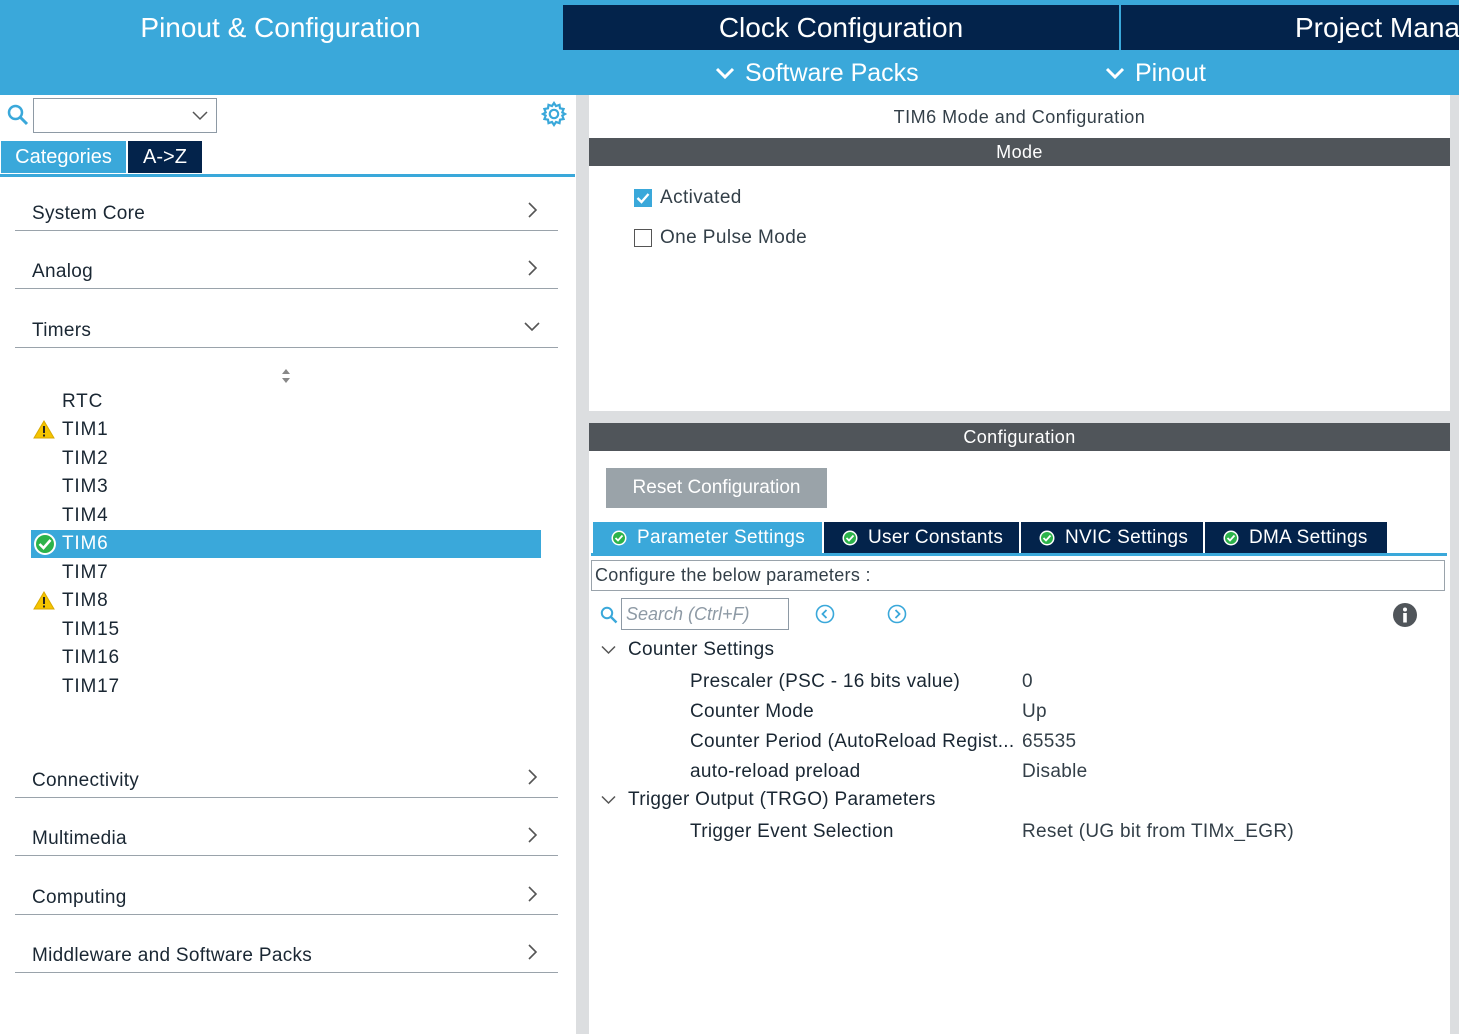 The height and width of the screenshot is (1034, 1459). I want to click on param-value: Up, so click(1034, 712).